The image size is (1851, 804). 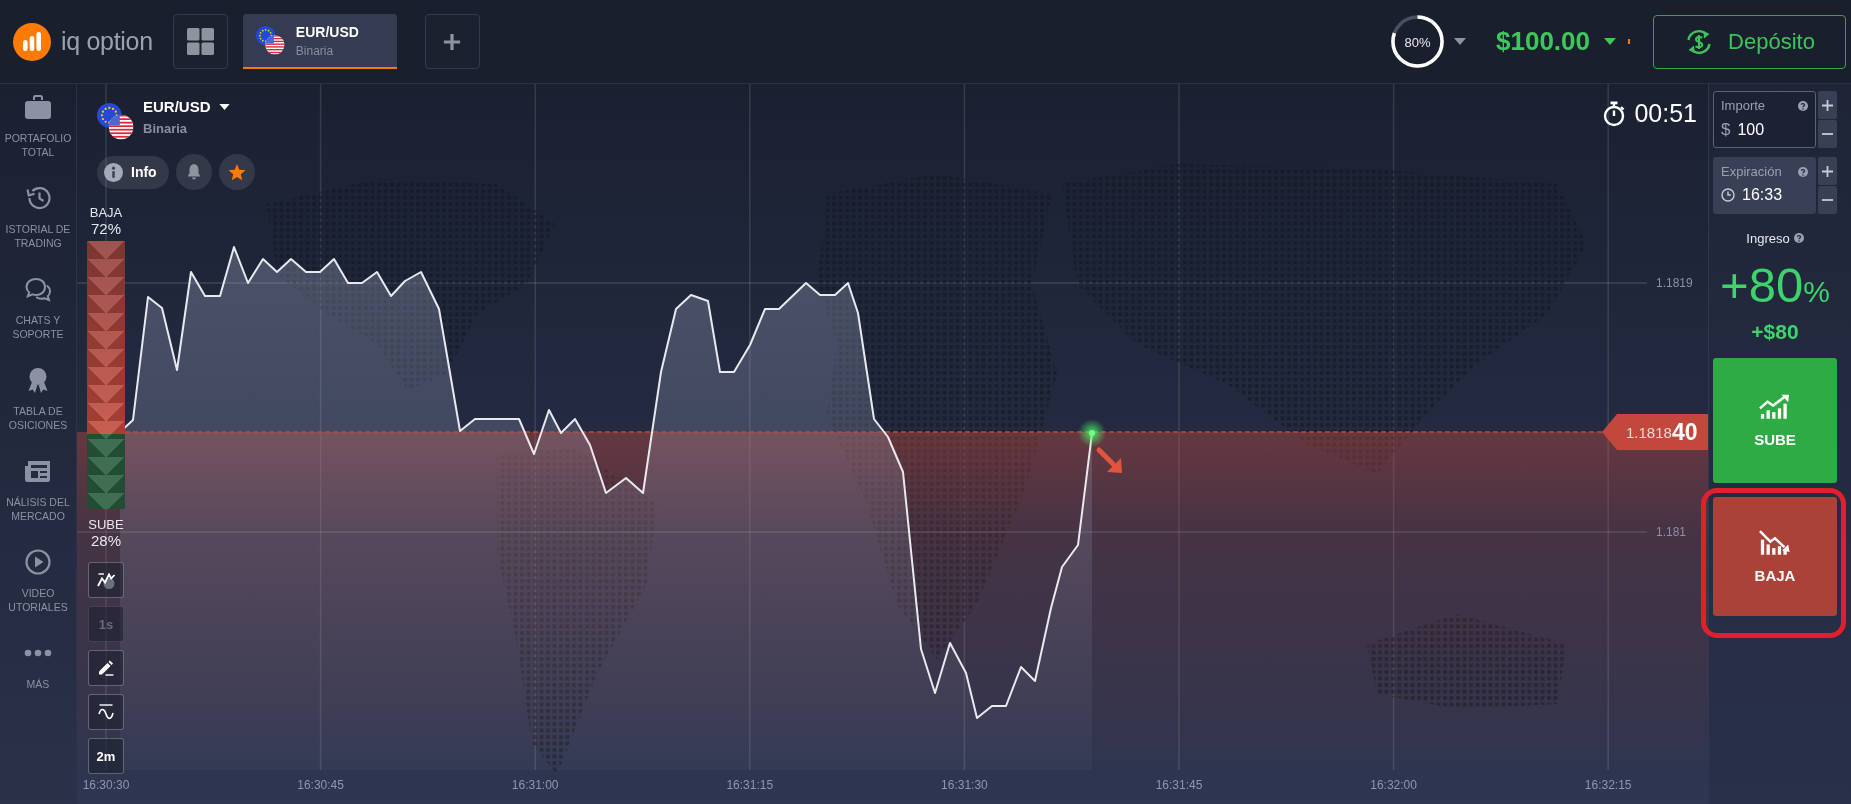 What do you see at coordinates (1762, 195) in the screenshot?
I see `expiry-value: 16:33` at bounding box center [1762, 195].